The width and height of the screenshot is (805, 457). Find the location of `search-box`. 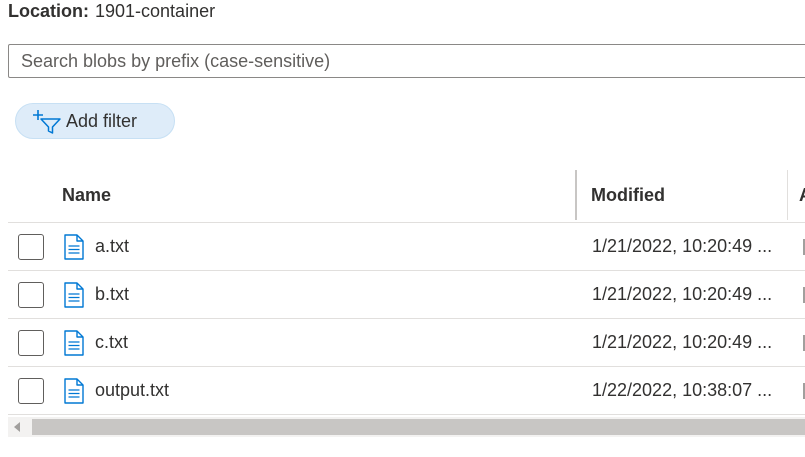

search-box is located at coordinates (406, 61).